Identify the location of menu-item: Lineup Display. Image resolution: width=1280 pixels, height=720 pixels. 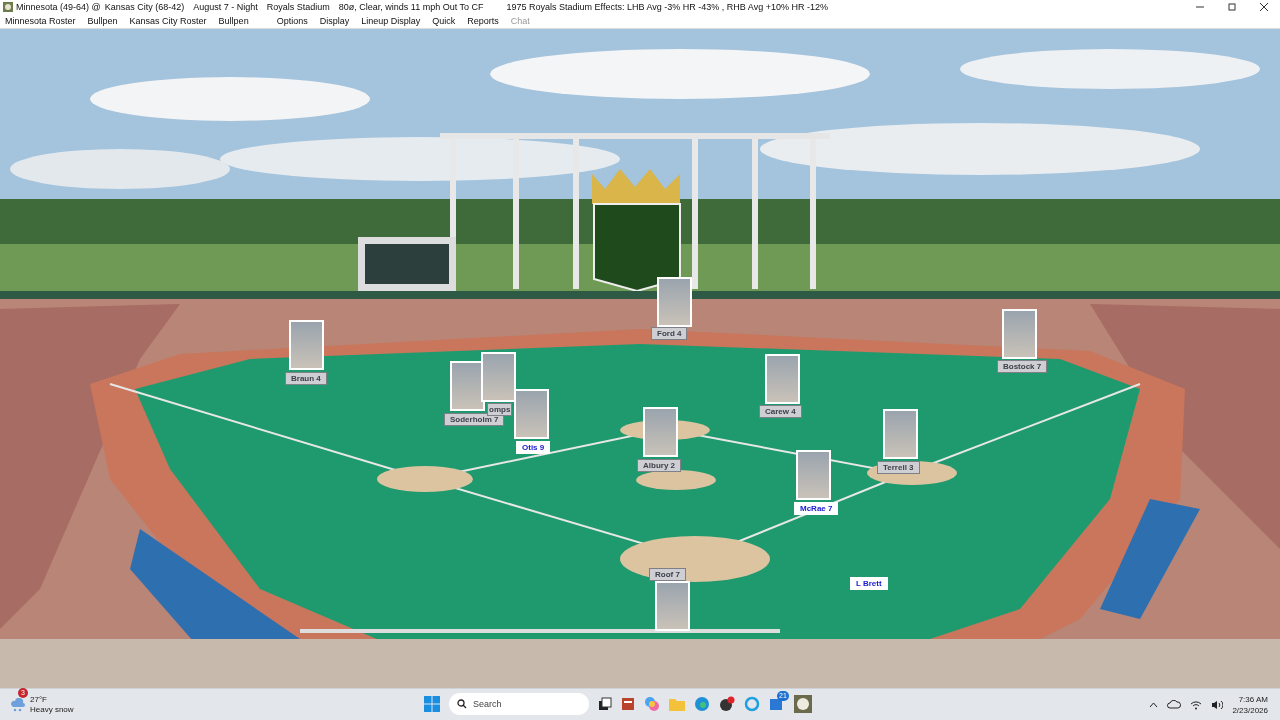
(391, 21).